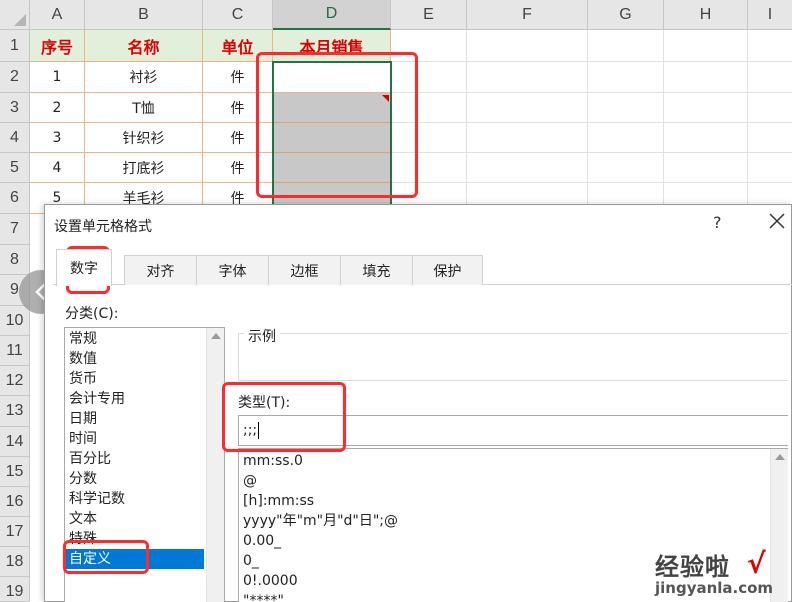  Describe the element at coordinates (15, 15) in the screenshot. I see `select-all-corner` at that location.